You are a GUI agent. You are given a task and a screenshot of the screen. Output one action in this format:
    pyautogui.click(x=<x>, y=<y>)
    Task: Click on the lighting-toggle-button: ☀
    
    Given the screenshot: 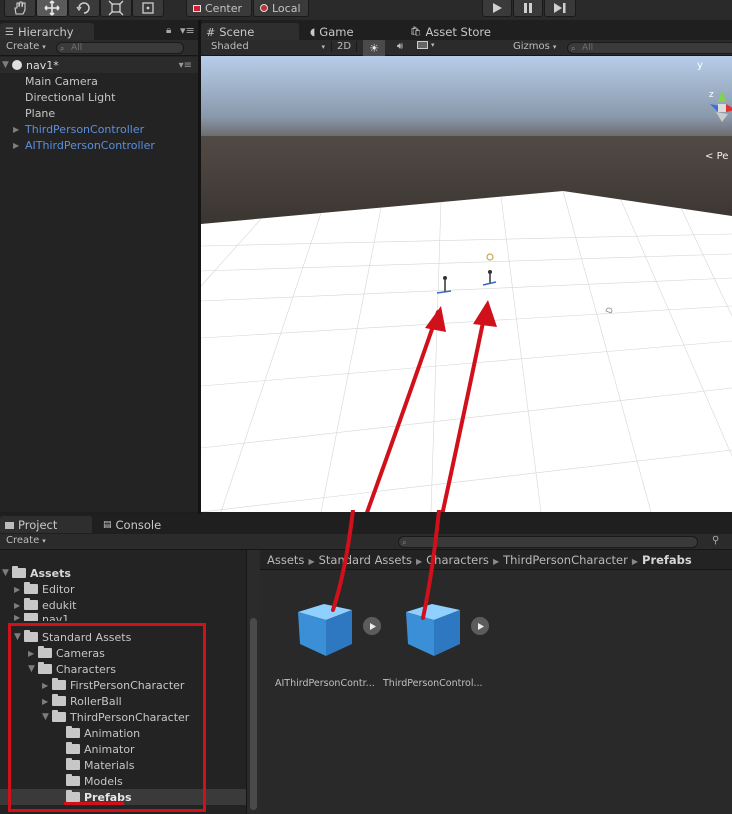 What is the action you would take?
    pyautogui.click(x=374, y=48)
    